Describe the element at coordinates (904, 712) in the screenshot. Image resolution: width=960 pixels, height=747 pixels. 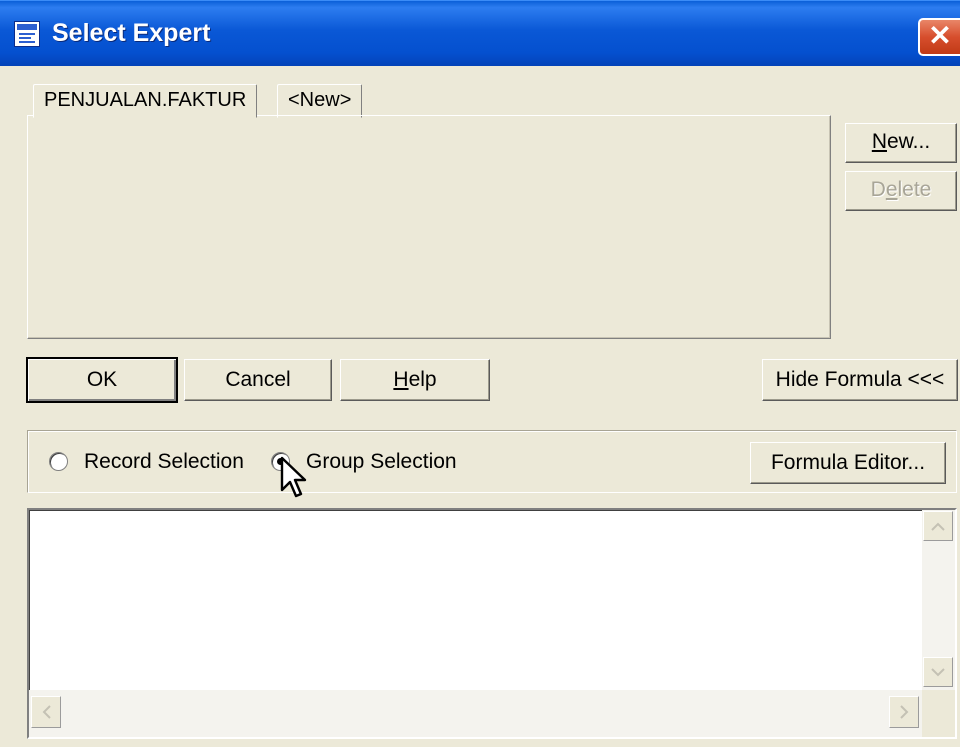
I see `scroll-right-icon` at that location.